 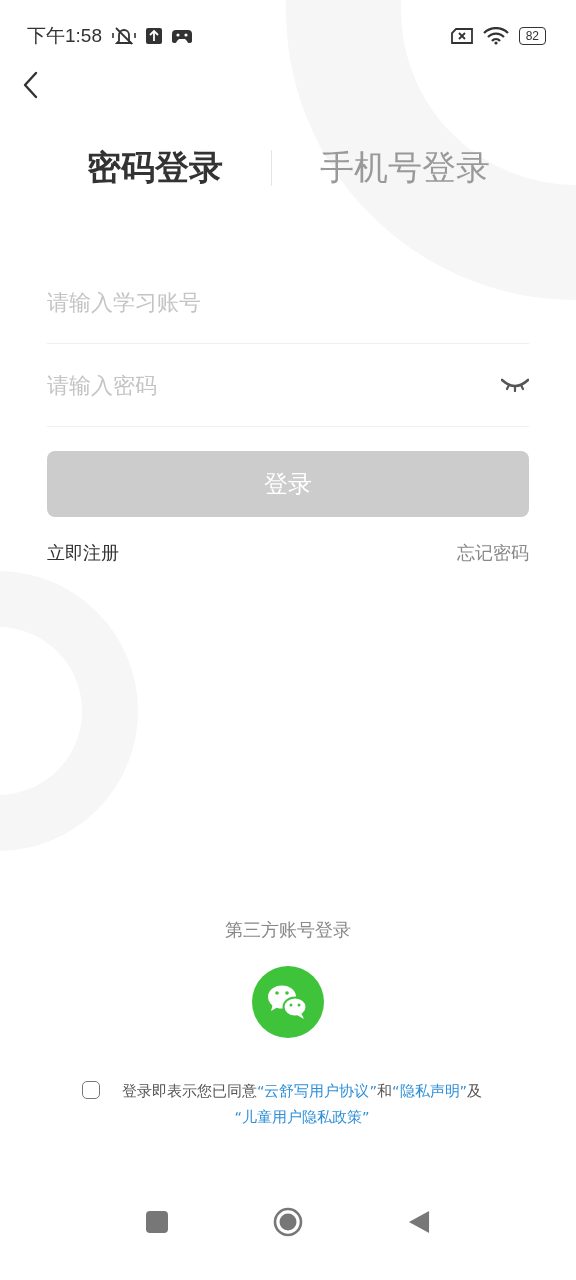 I want to click on agreement-link: “云舒写用户协议”, so click(x=316, y=1091).